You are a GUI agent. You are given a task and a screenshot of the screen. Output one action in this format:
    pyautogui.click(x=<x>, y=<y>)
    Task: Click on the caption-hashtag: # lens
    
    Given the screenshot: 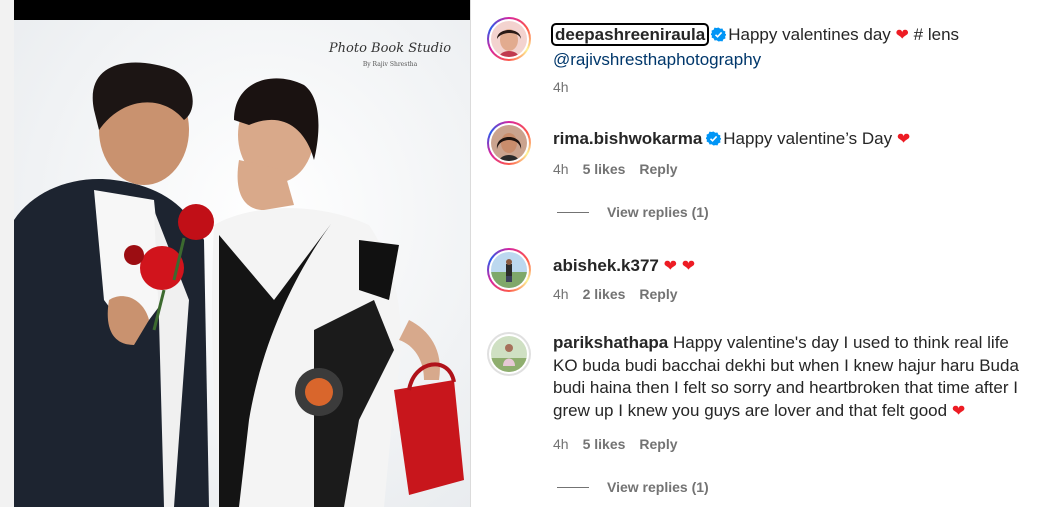 What is the action you would take?
    pyautogui.click(x=936, y=34)
    